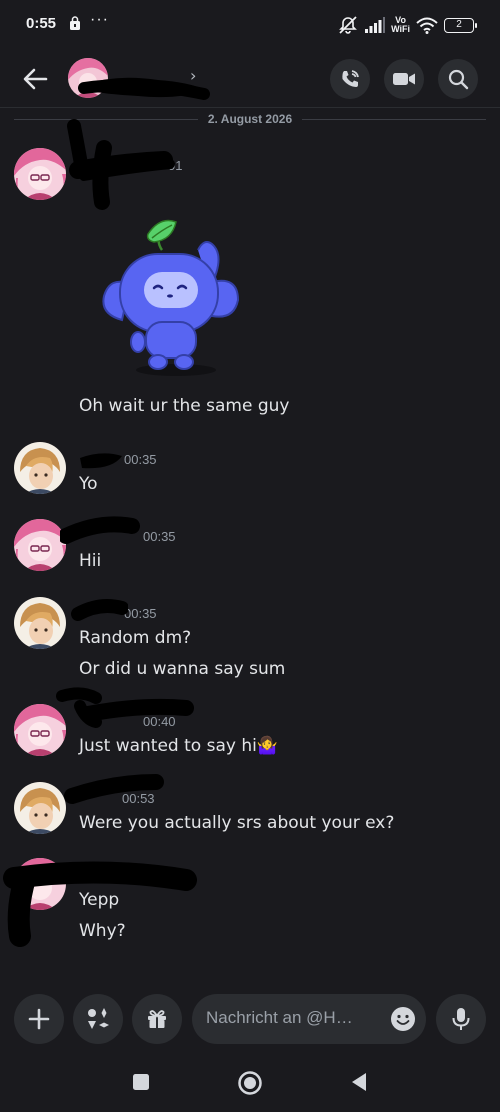 The image size is (500, 1112). I want to click on plus-icon, so click(39, 1019).